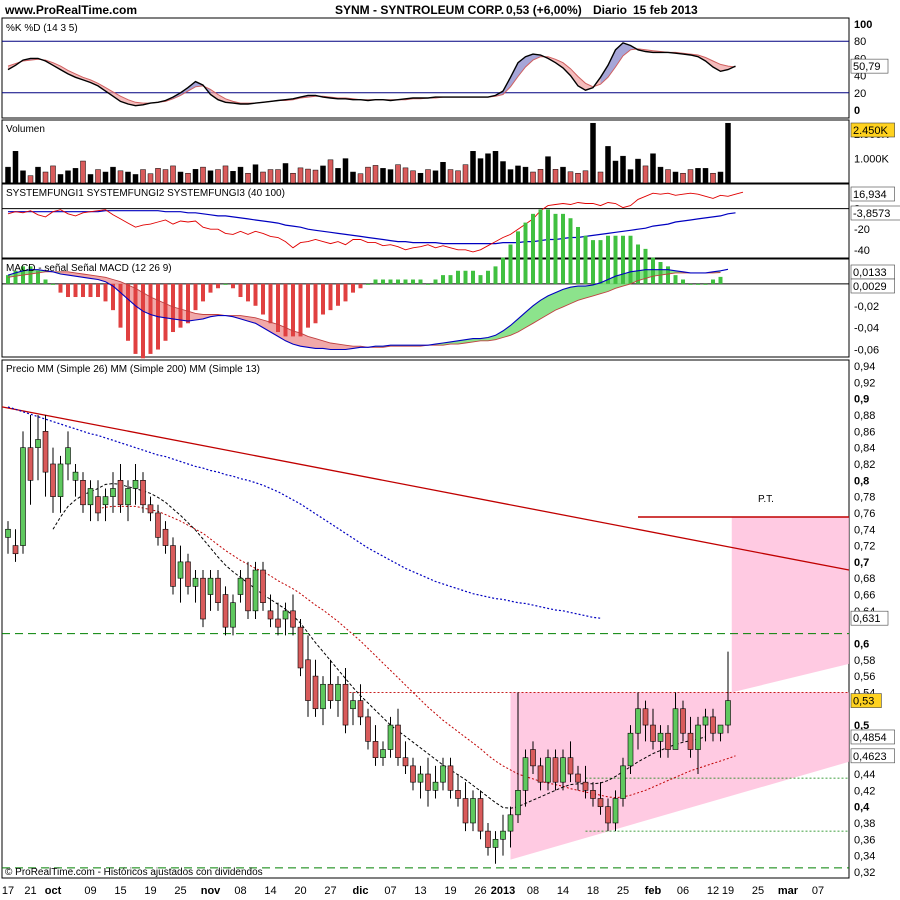  Describe the element at coordinates (480, 891) in the screenshot. I see `x-axis-label-16: 26` at that location.